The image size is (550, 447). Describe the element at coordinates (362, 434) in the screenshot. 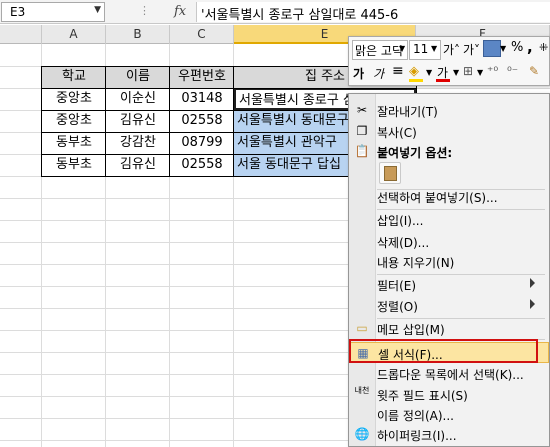

I see `hyperlink-icon: 🌐` at that location.